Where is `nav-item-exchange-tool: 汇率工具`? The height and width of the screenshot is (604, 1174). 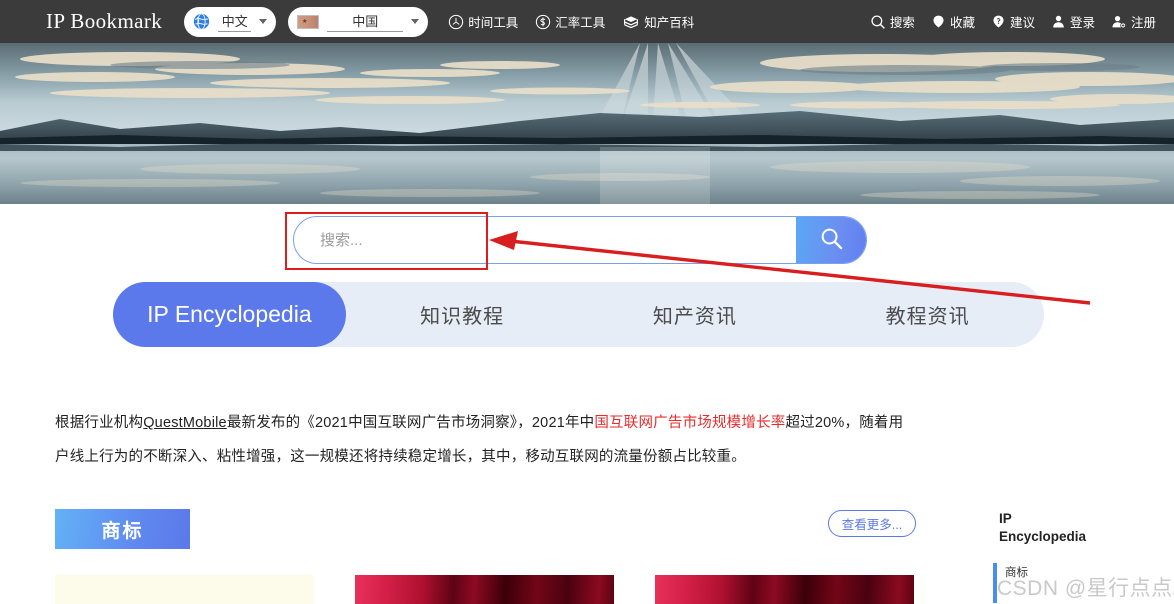 nav-item-exchange-tool: 汇率工具 is located at coordinates (570, 21).